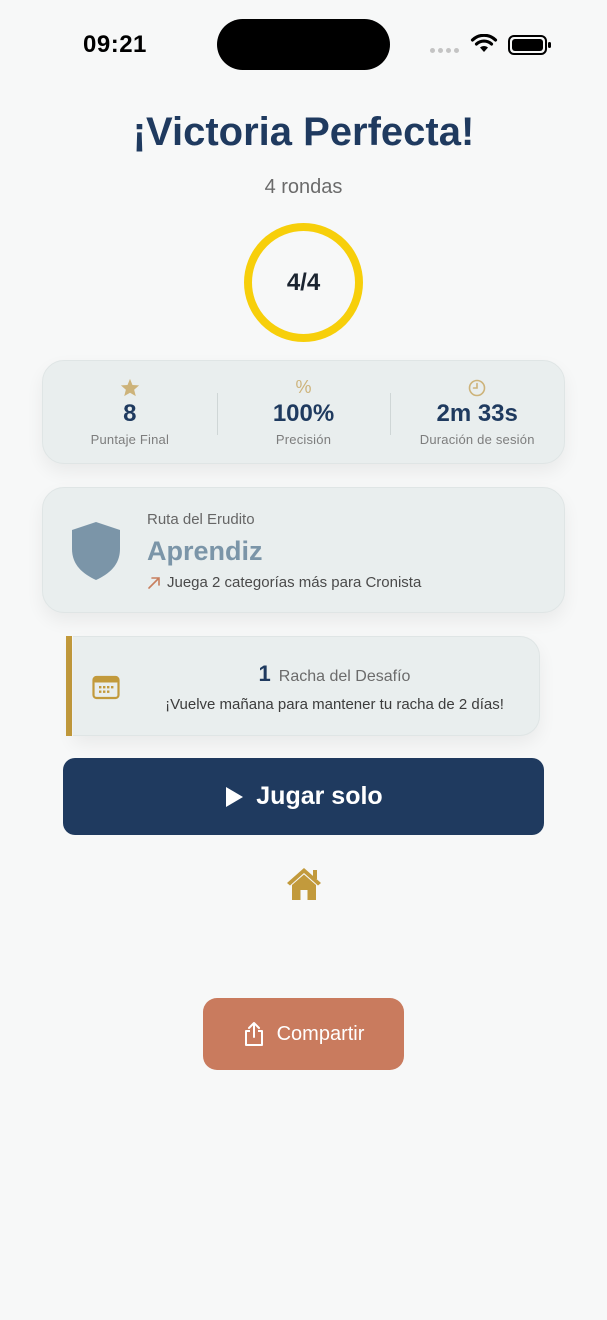 The width and height of the screenshot is (607, 1320). I want to click on result-title: ¡Victoria Perfecta!, so click(303, 132).